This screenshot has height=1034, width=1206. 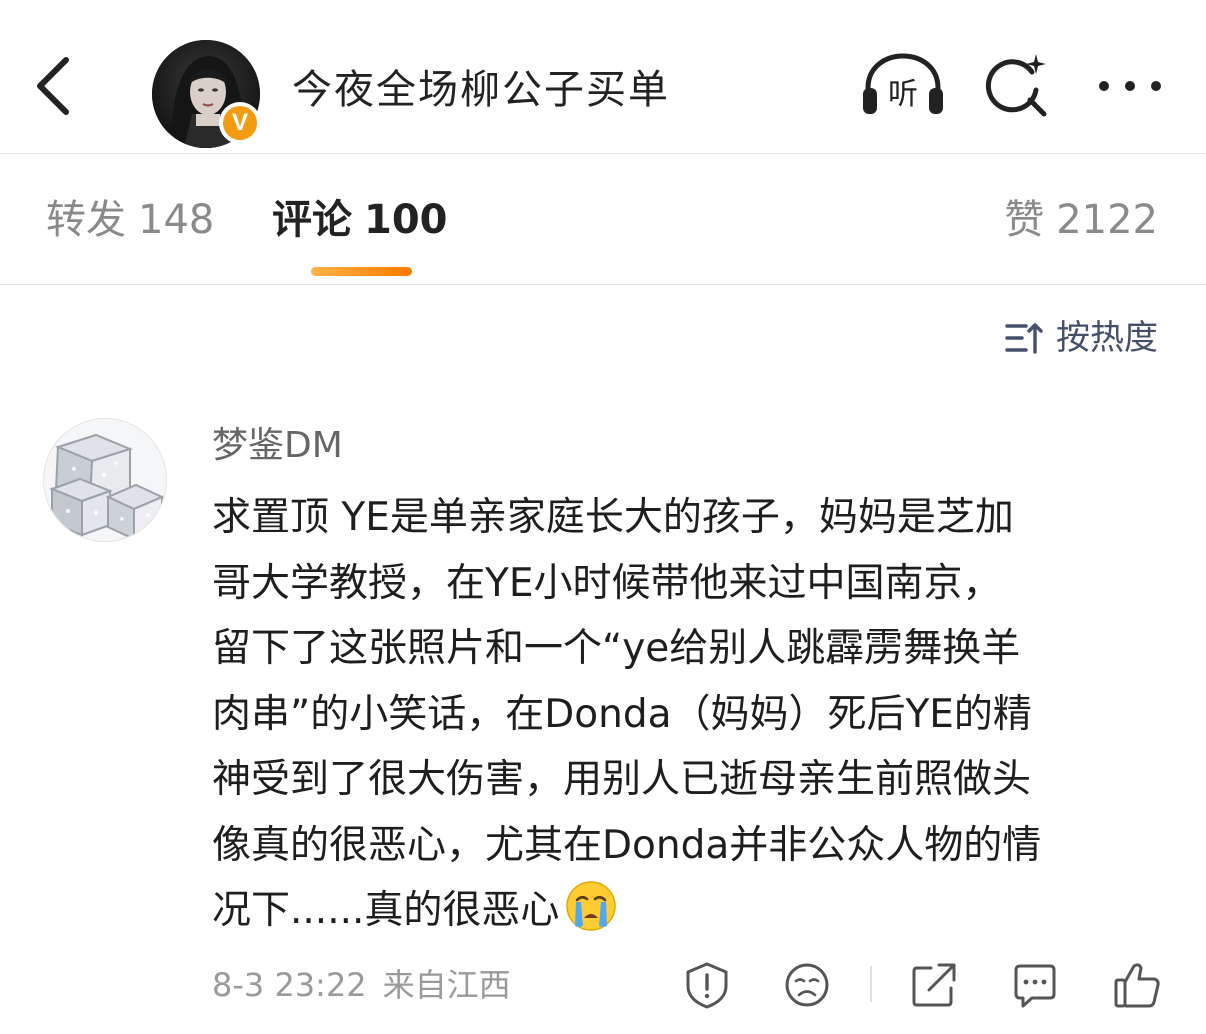 I want to click on tab-reposts-label: 转发, so click(x=86, y=220).